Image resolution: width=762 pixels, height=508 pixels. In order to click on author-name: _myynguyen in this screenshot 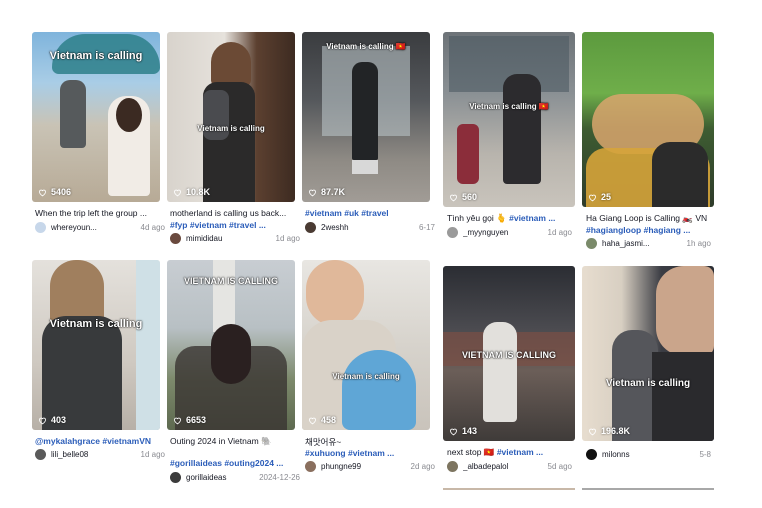, I will do `click(505, 232)`.